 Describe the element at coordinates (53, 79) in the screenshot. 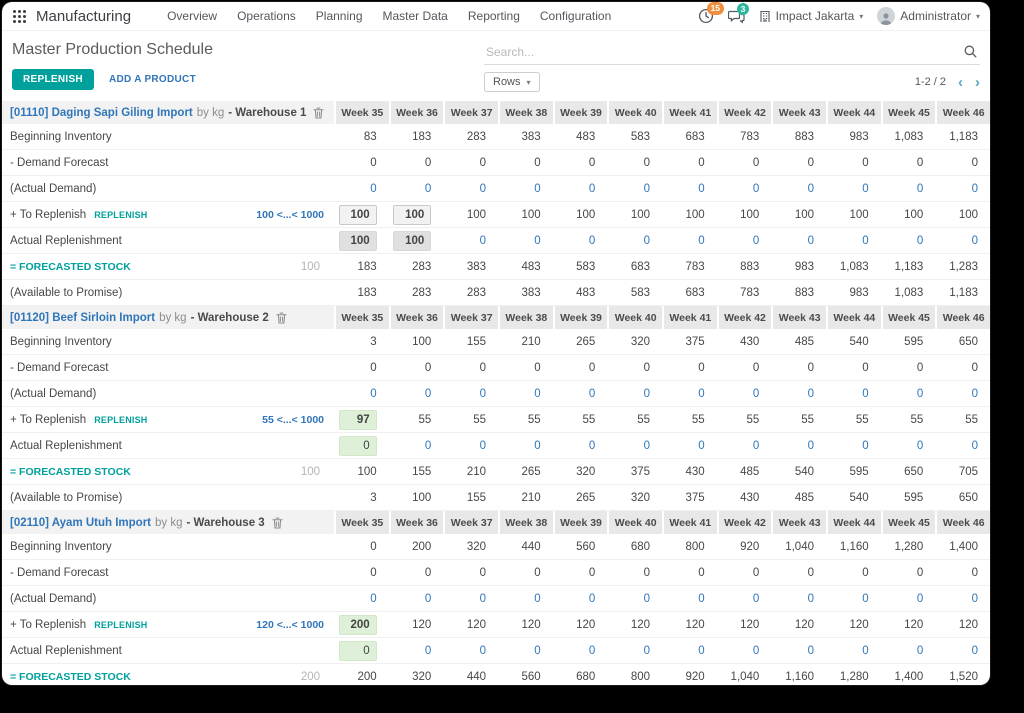

I see `replenish-button: REPLENISH` at that location.